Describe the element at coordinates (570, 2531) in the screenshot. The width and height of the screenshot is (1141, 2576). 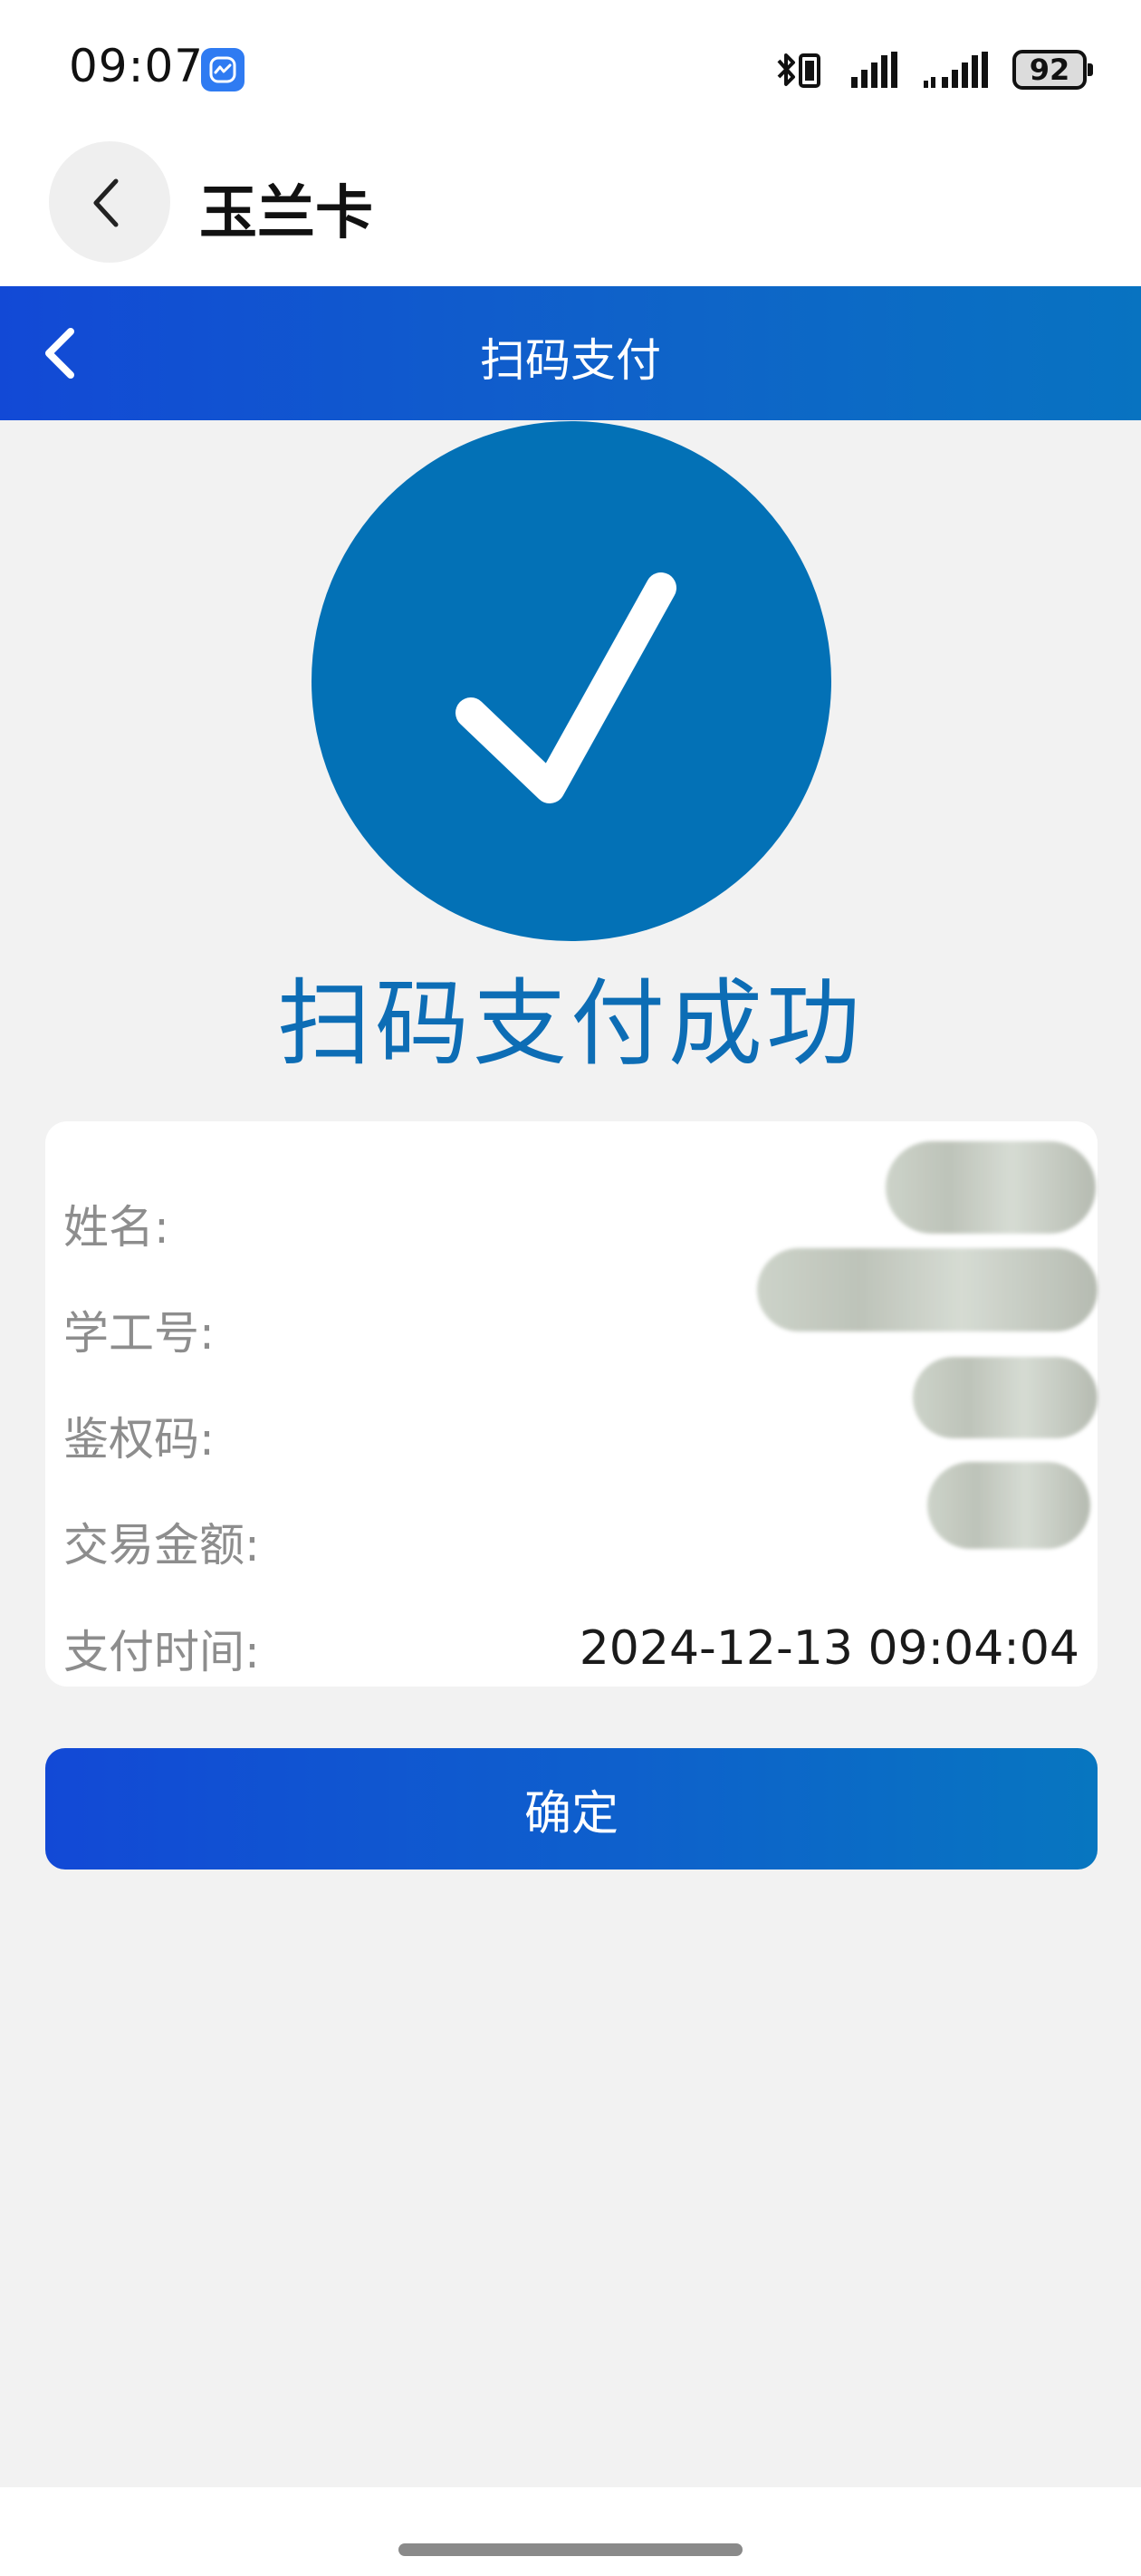
I see `bottom-bar` at that location.